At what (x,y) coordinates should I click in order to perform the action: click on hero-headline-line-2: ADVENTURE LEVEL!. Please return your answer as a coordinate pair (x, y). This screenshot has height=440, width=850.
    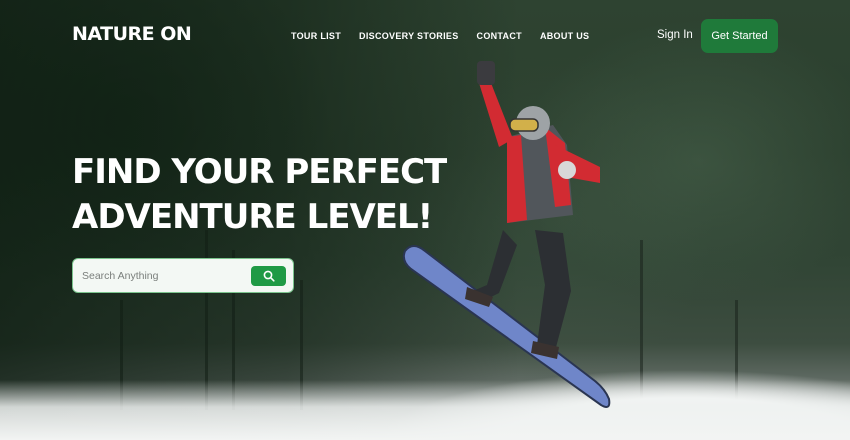
    Looking at the image, I should click on (252, 217).